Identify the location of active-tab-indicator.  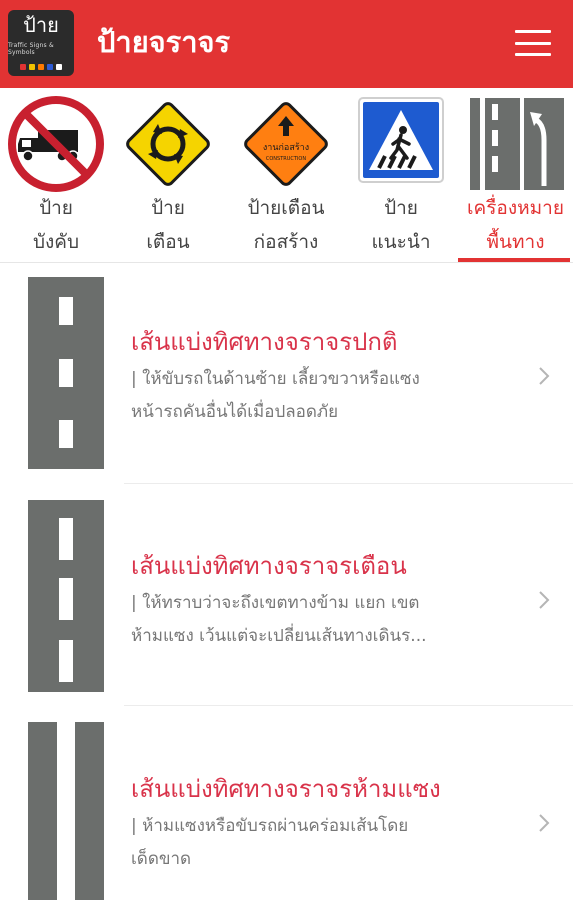
(514, 260).